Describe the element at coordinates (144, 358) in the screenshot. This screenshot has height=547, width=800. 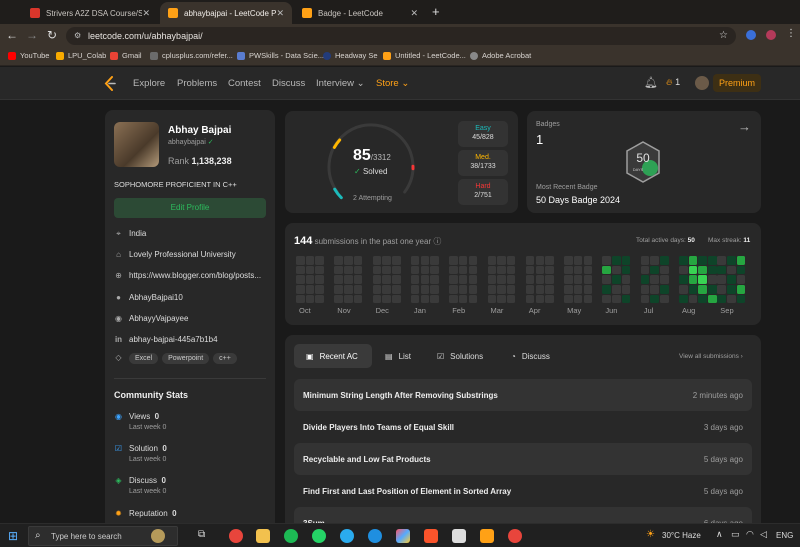
I see `skill-tag: Excel` at that location.